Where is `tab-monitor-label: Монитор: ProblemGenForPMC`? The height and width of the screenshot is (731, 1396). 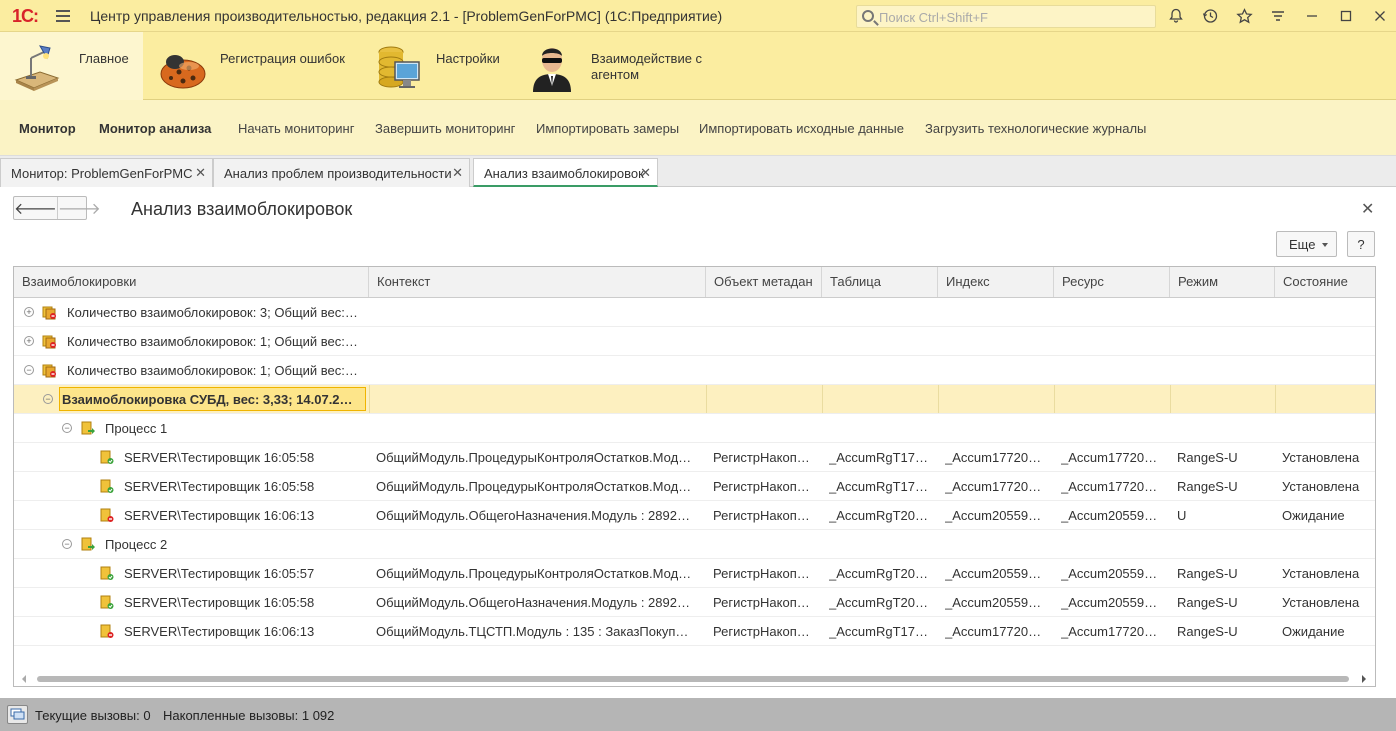 tab-monitor-label: Монитор: ProblemGenForPMC is located at coordinates (102, 173).